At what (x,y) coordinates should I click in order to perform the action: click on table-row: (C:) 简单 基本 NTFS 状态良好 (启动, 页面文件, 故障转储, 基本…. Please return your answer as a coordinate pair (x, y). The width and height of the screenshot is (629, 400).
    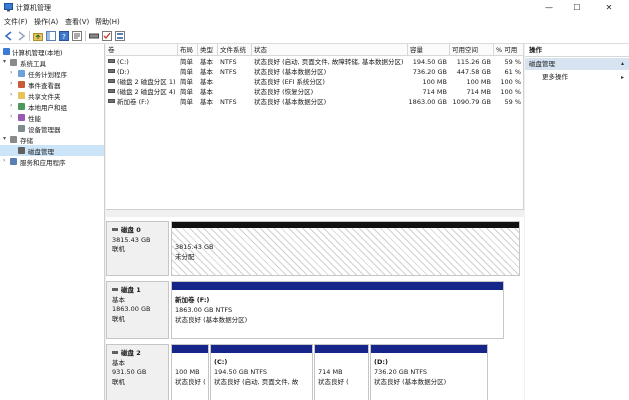
    Looking at the image, I should click on (315, 62).